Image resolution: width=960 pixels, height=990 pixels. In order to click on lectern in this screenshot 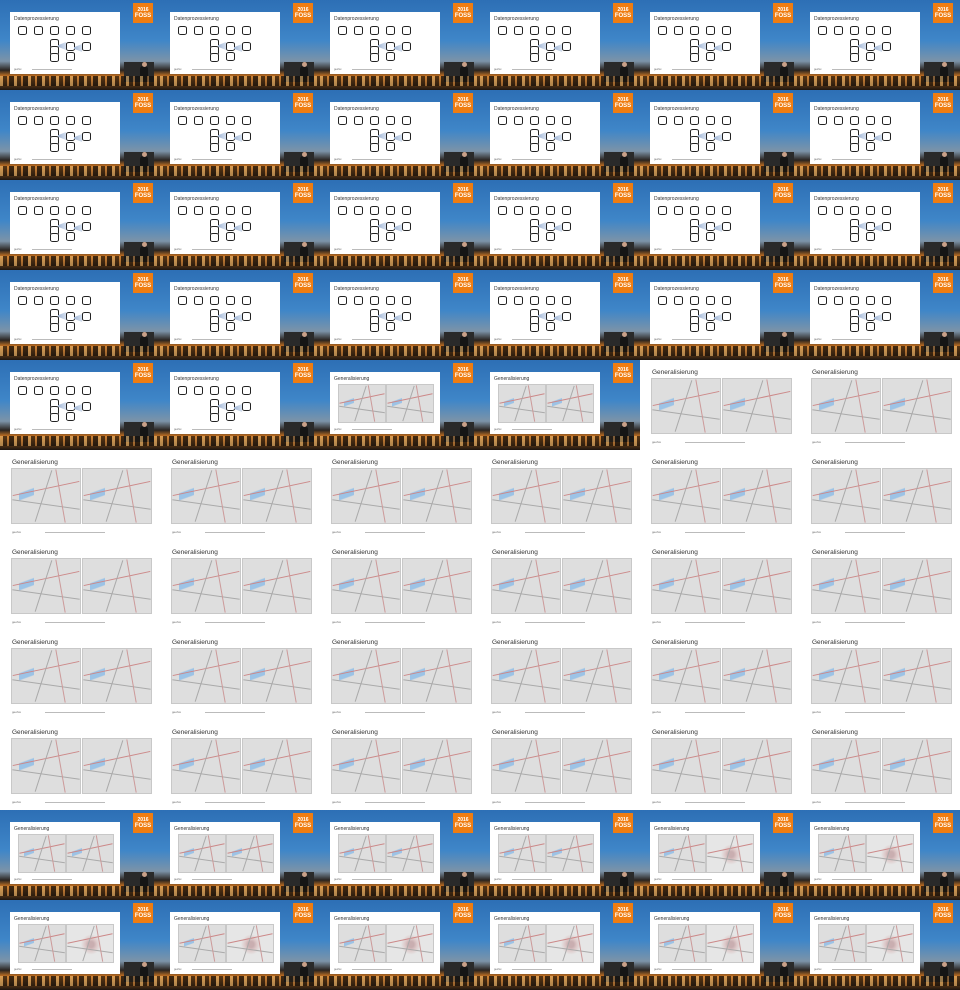, I will do `click(459, 882)`.